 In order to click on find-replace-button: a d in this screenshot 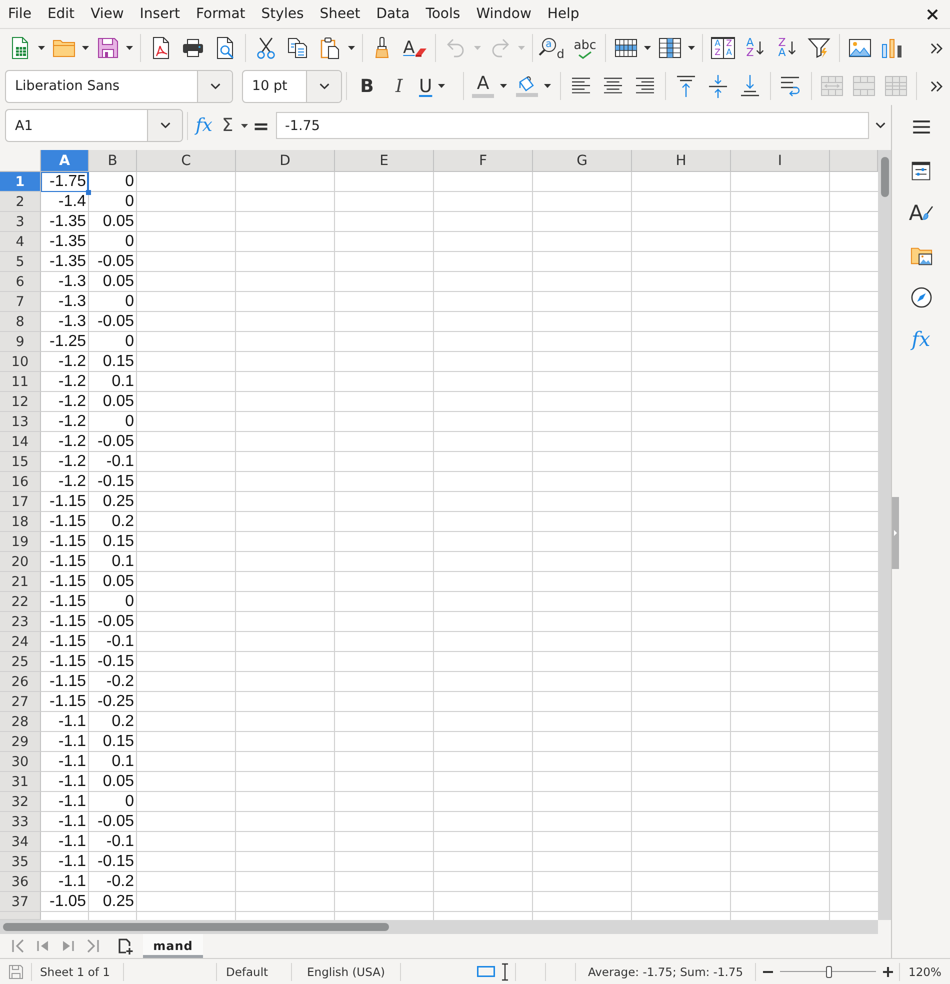, I will do `click(553, 48)`.